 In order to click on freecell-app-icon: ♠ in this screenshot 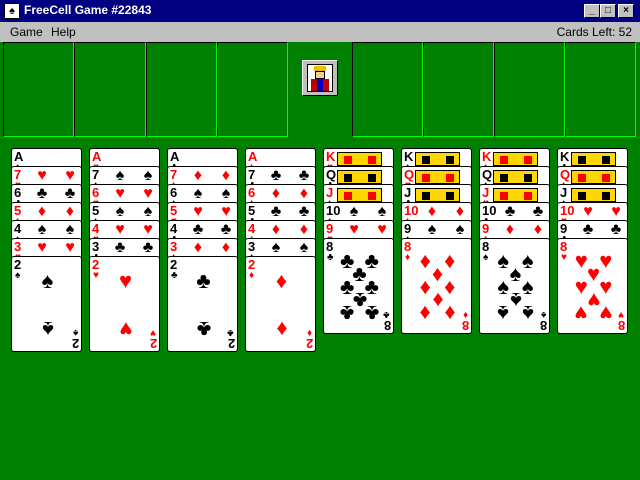, I will do `click(12, 11)`.